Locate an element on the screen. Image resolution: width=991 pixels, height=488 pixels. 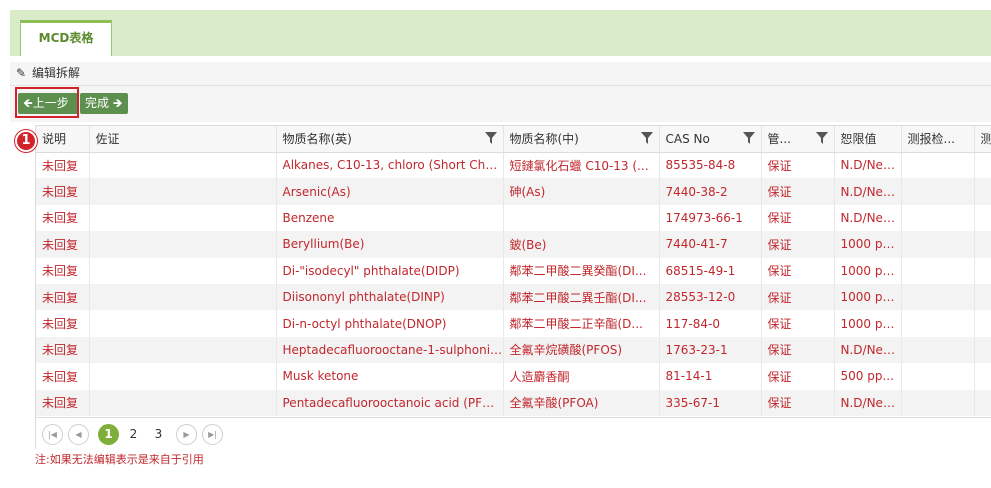
last-page-icon: ▶| is located at coordinates (212, 434).